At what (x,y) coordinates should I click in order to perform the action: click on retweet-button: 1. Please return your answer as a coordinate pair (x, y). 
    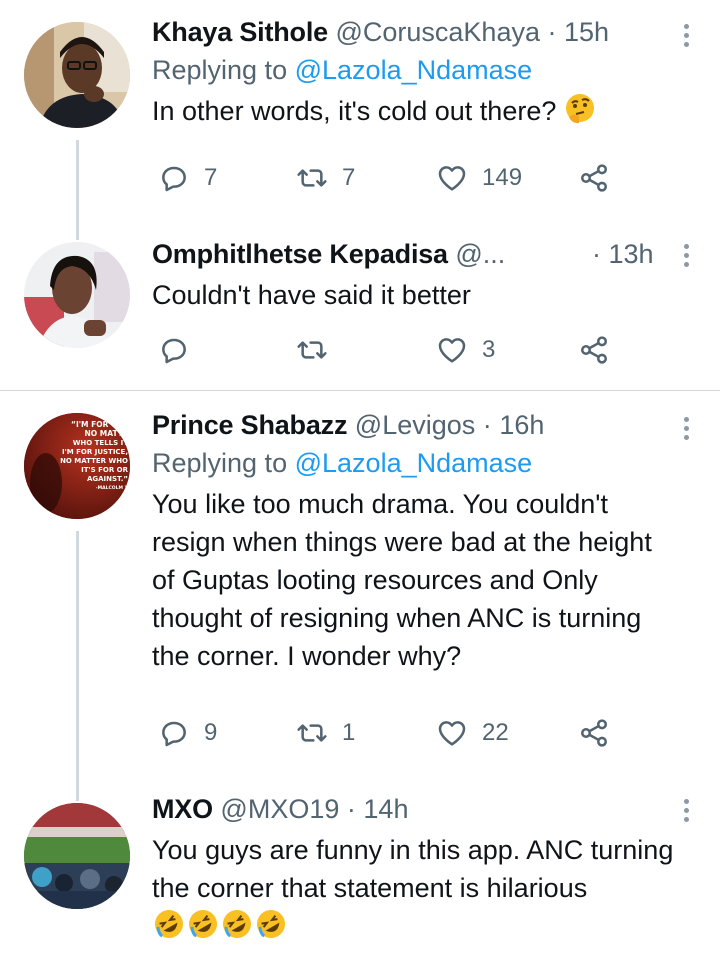
    Looking at the image, I should click on (325, 733).